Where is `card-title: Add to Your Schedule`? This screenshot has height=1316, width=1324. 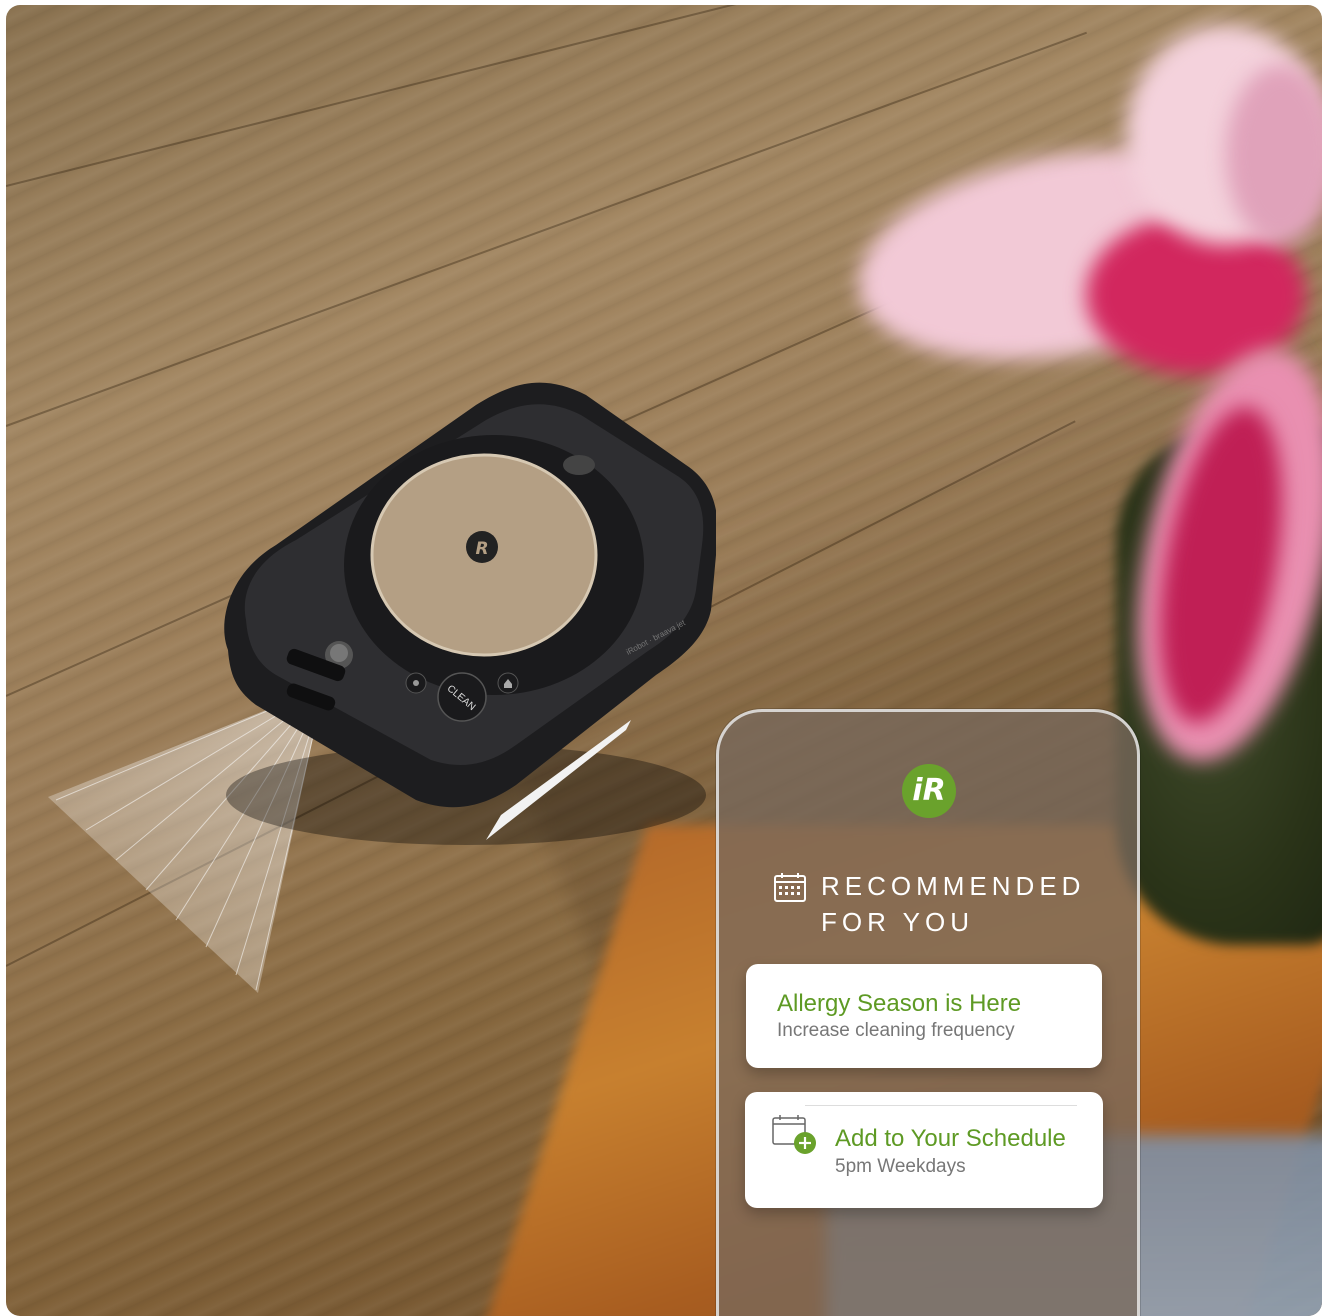
card-title: Add to Your Schedule is located at coordinates (950, 1138).